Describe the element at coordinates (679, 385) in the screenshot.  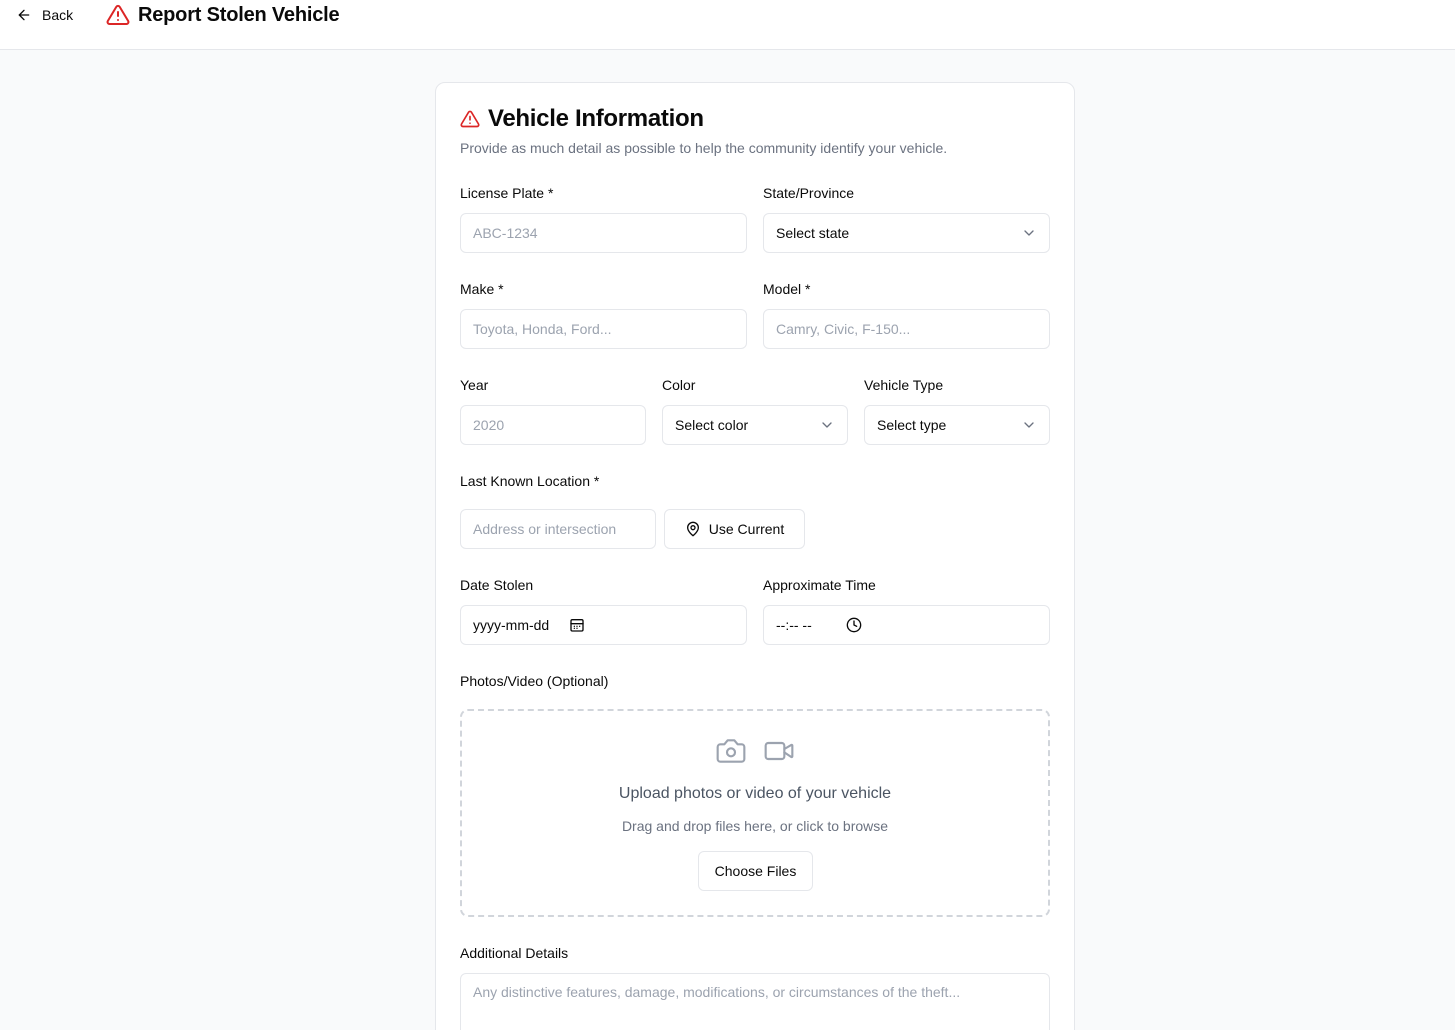
I see `color-label: Color` at that location.